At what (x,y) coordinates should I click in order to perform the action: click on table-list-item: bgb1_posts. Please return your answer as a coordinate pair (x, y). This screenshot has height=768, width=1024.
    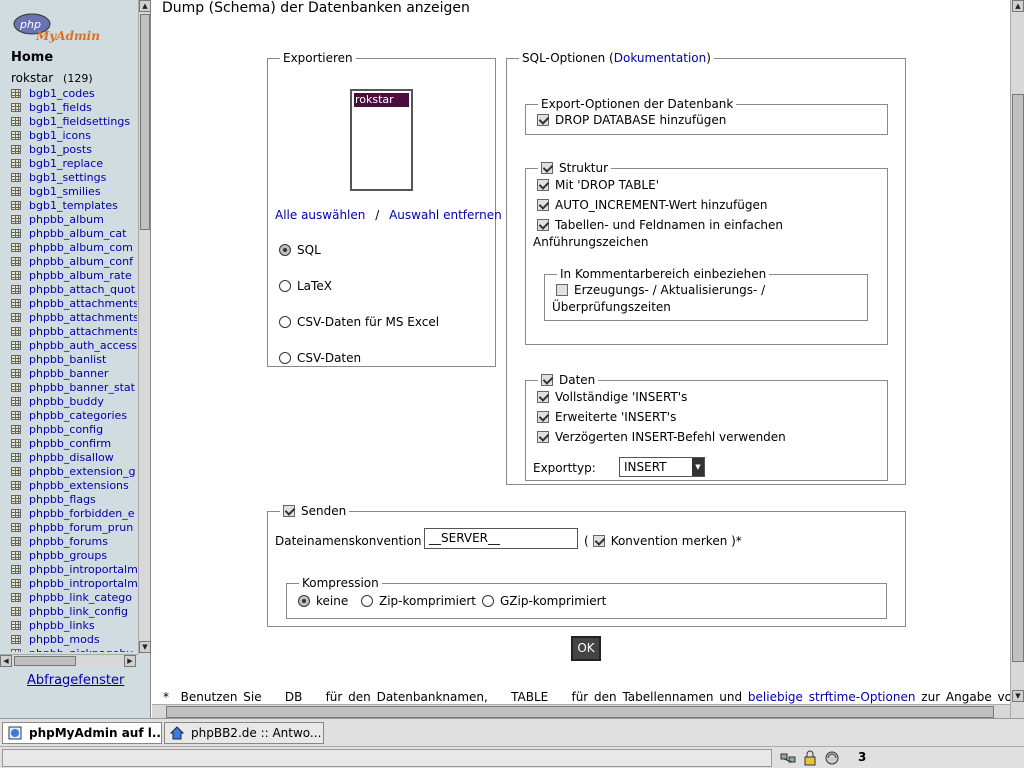
    Looking at the image, I should click on (74, 150).